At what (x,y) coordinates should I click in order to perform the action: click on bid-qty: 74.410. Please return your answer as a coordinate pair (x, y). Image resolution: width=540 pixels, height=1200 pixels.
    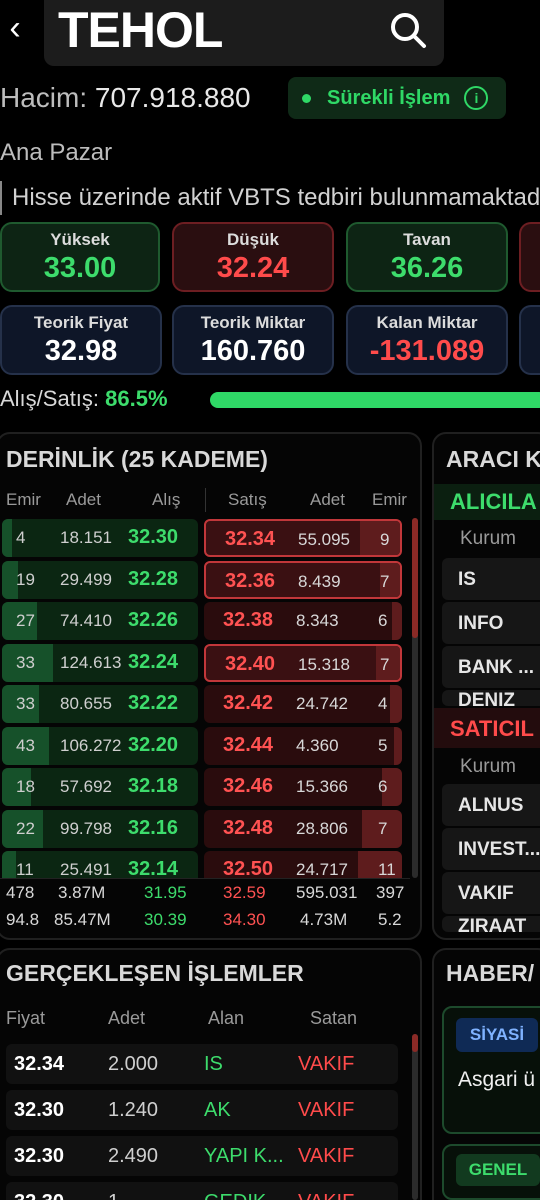
    Looking at the image, I should click on (86, 620).